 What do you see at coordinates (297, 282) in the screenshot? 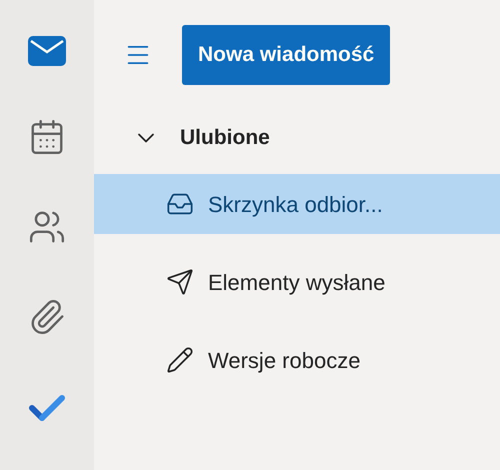
I see `folder-item: Elementy wysłane` at bounding box center [297, 282].